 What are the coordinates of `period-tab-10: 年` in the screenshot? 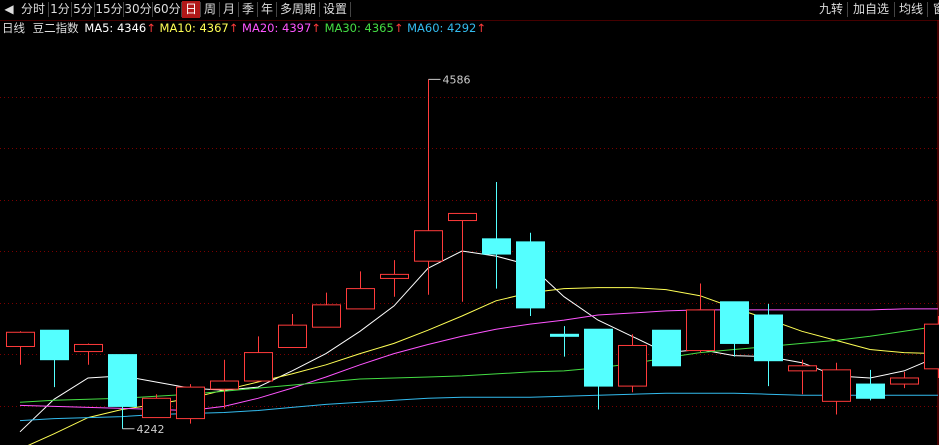 It's located at (267, 9).